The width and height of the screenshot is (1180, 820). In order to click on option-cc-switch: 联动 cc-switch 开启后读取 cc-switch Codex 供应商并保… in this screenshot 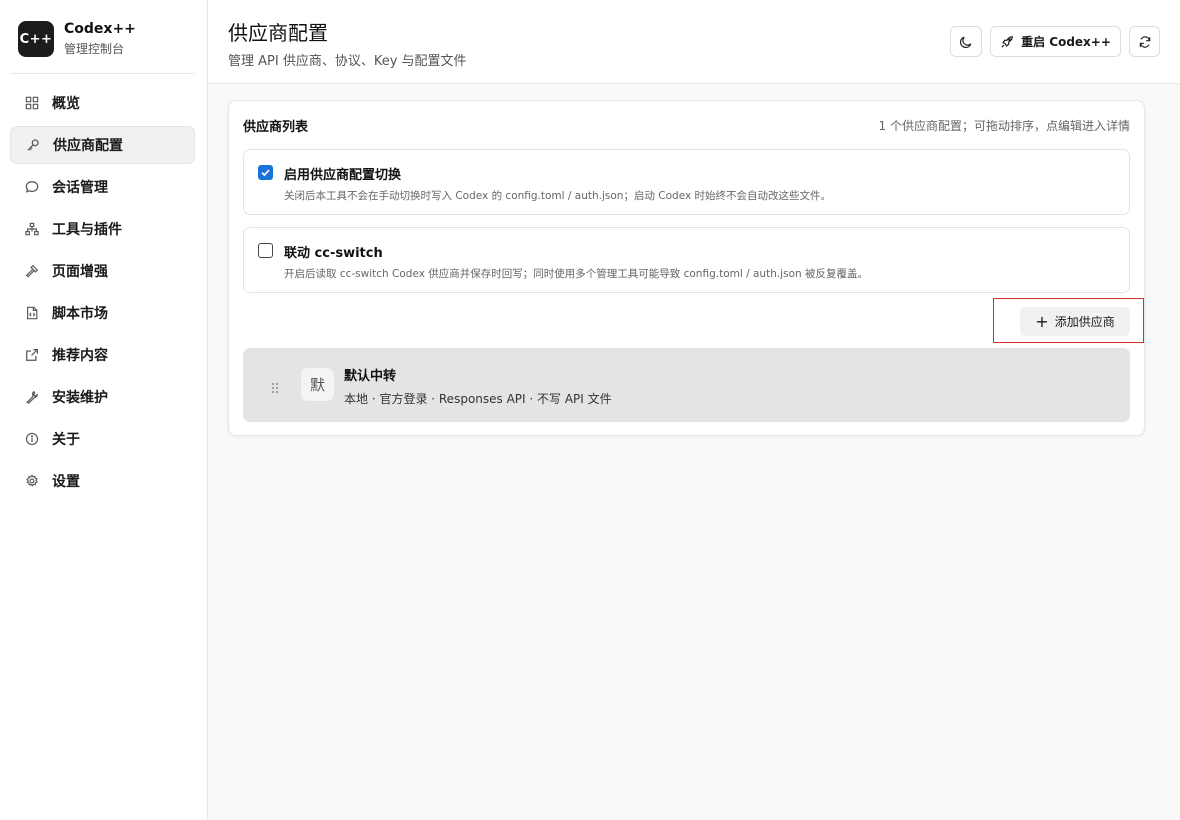, I will do `click(686, 260)`.